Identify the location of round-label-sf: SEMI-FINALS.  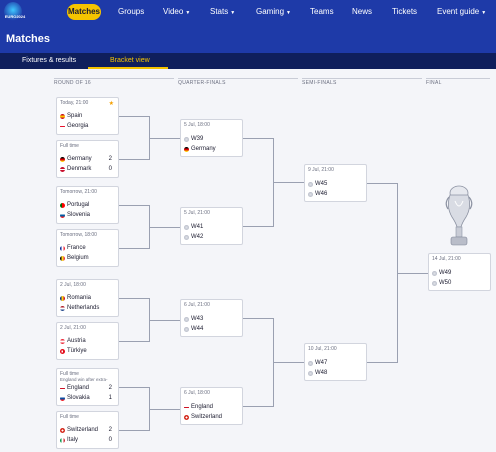
(319, 83).